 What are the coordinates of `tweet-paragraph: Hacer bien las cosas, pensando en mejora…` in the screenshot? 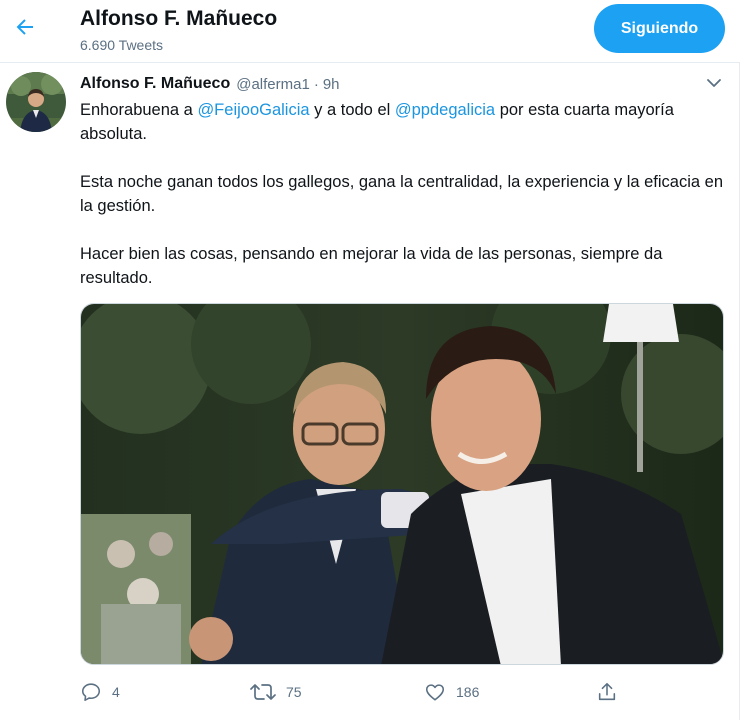 It's located at (371, 266).